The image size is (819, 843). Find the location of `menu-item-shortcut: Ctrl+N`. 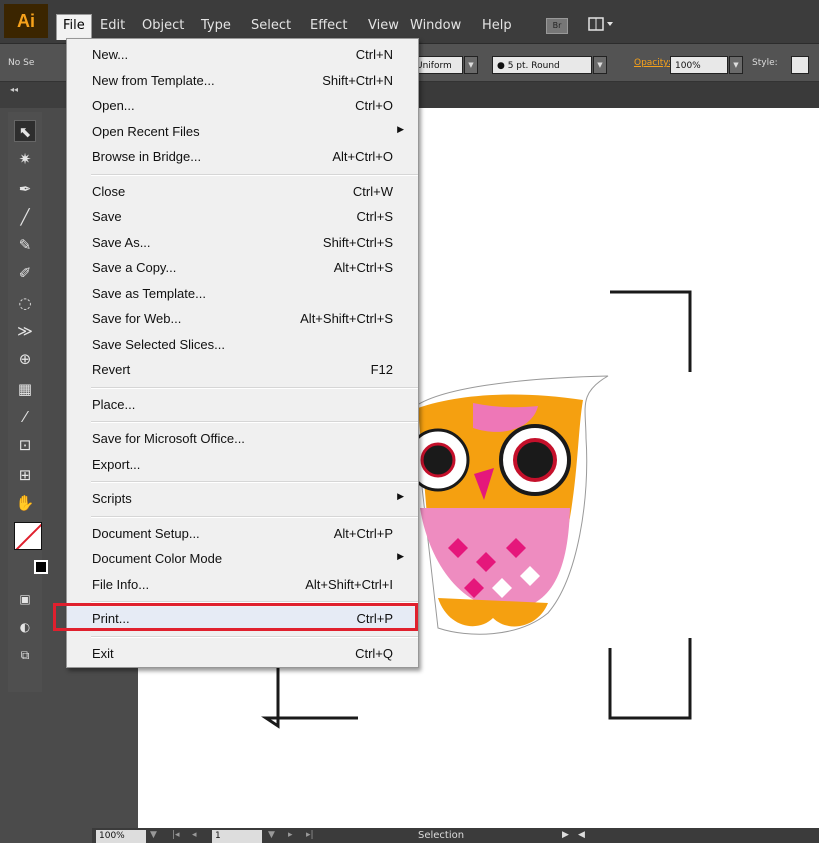

menu-item-shortcut: Ctrl+N is located at coordinates (374, 54).